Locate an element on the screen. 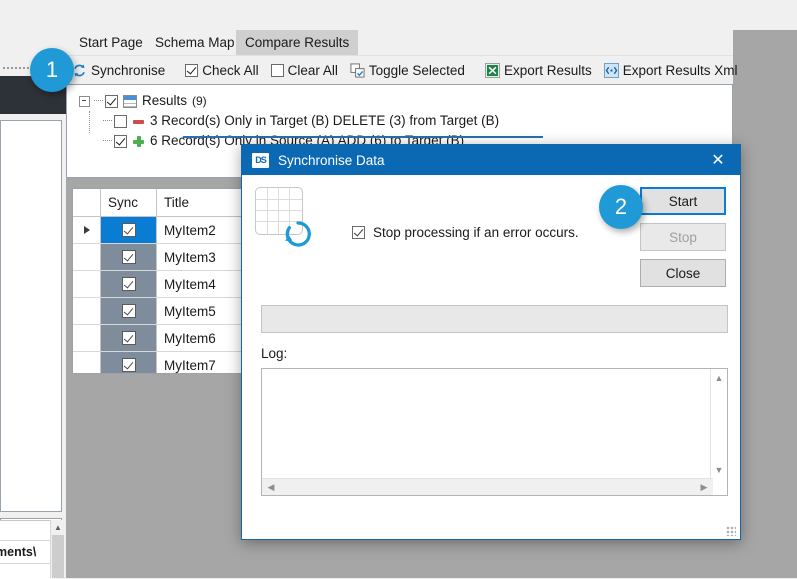 This screenshot has width=797, height=579. export-results-label: Export Results is located at coordinates (547, 70).